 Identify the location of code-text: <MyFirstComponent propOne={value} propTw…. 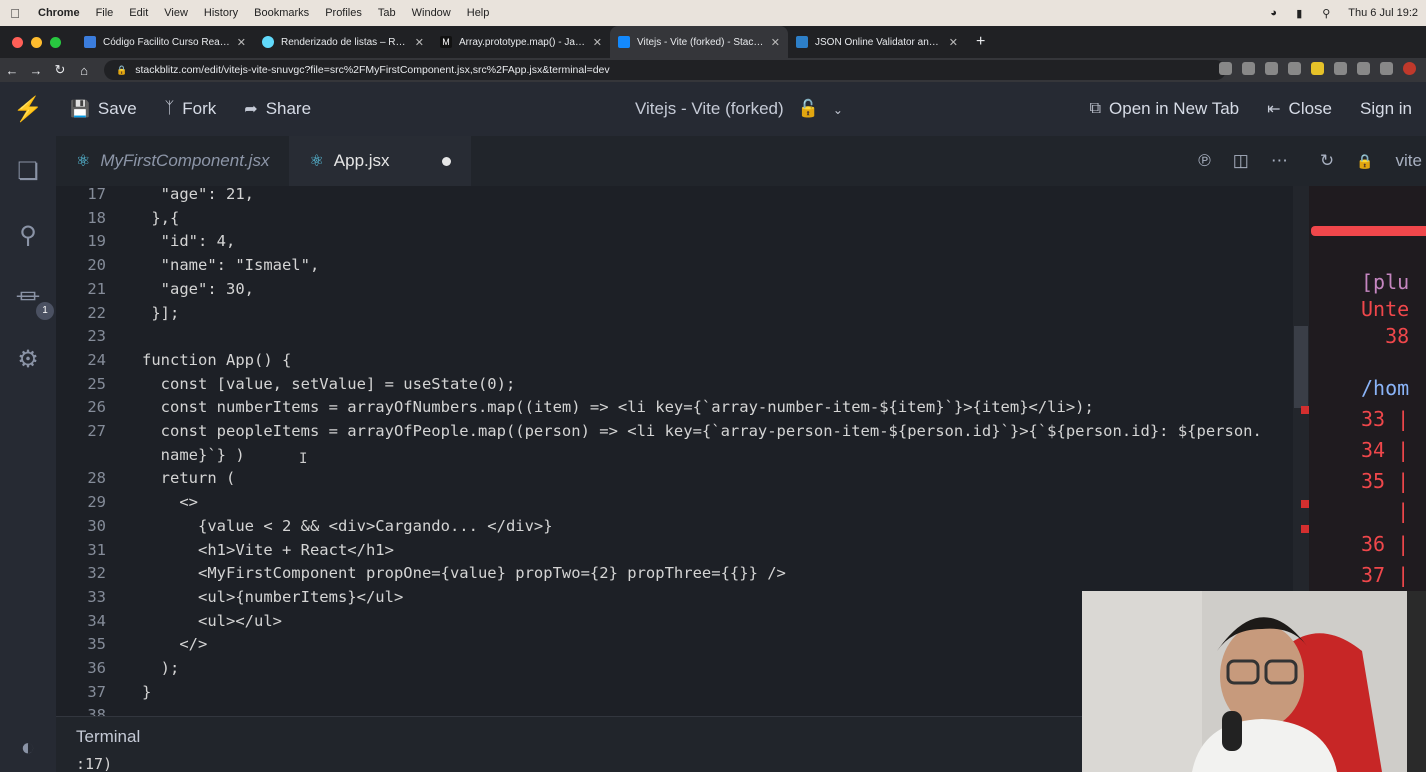
(464, 573).